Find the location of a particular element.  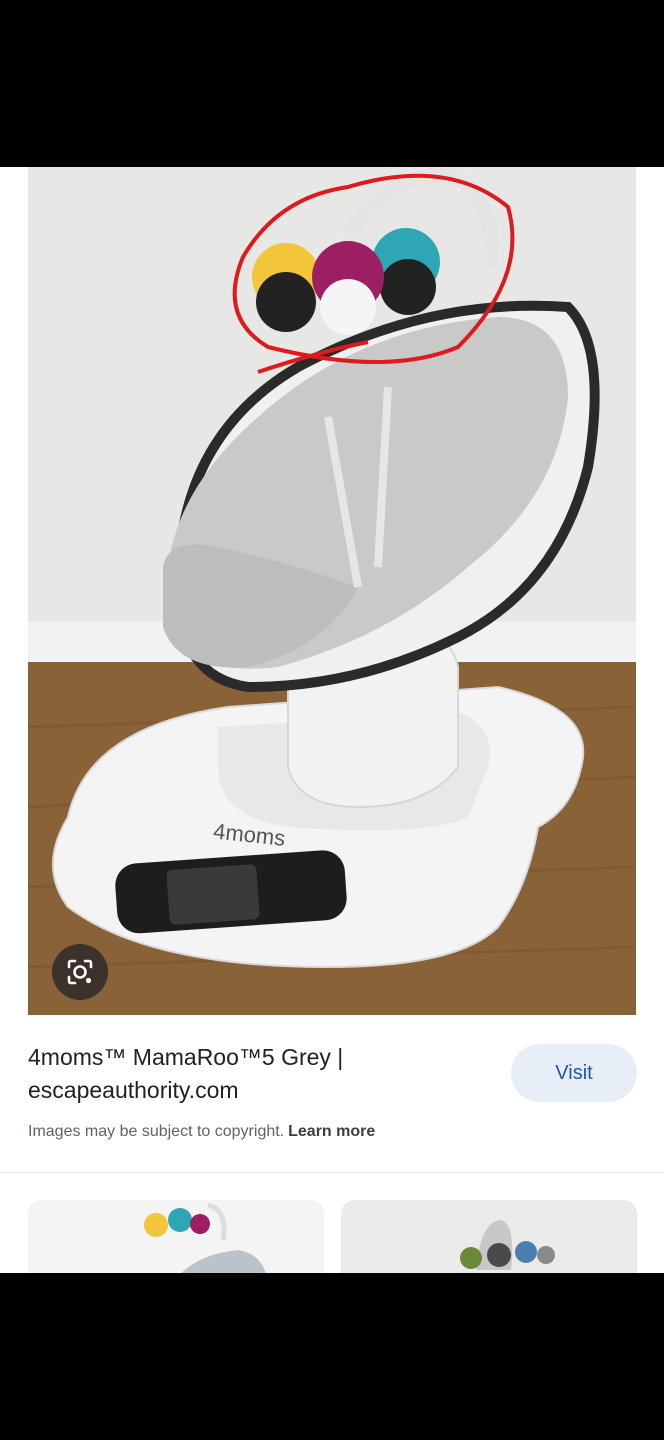

google-lens-icon is located at coordinates (80, 972).